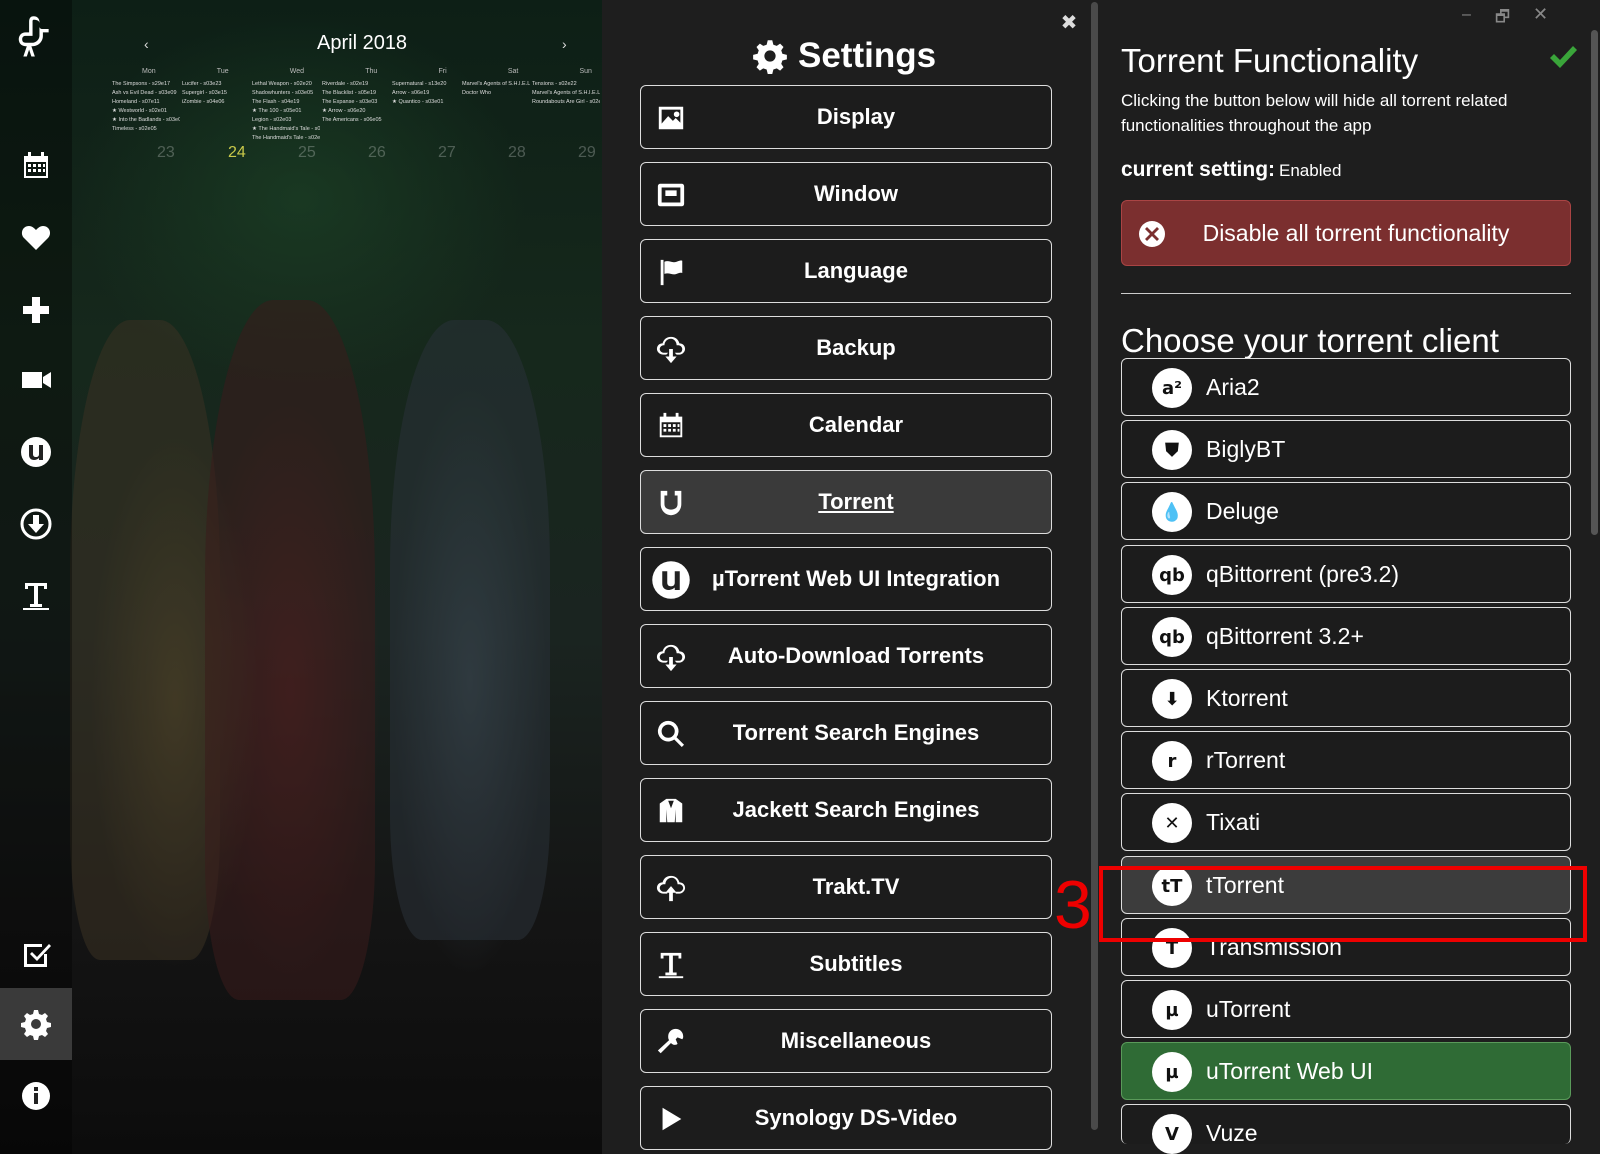 This screenshot has width=1600, height=1154. I want to click on menu-auto-download: Auto-Download Torrents, so click(846, 656).